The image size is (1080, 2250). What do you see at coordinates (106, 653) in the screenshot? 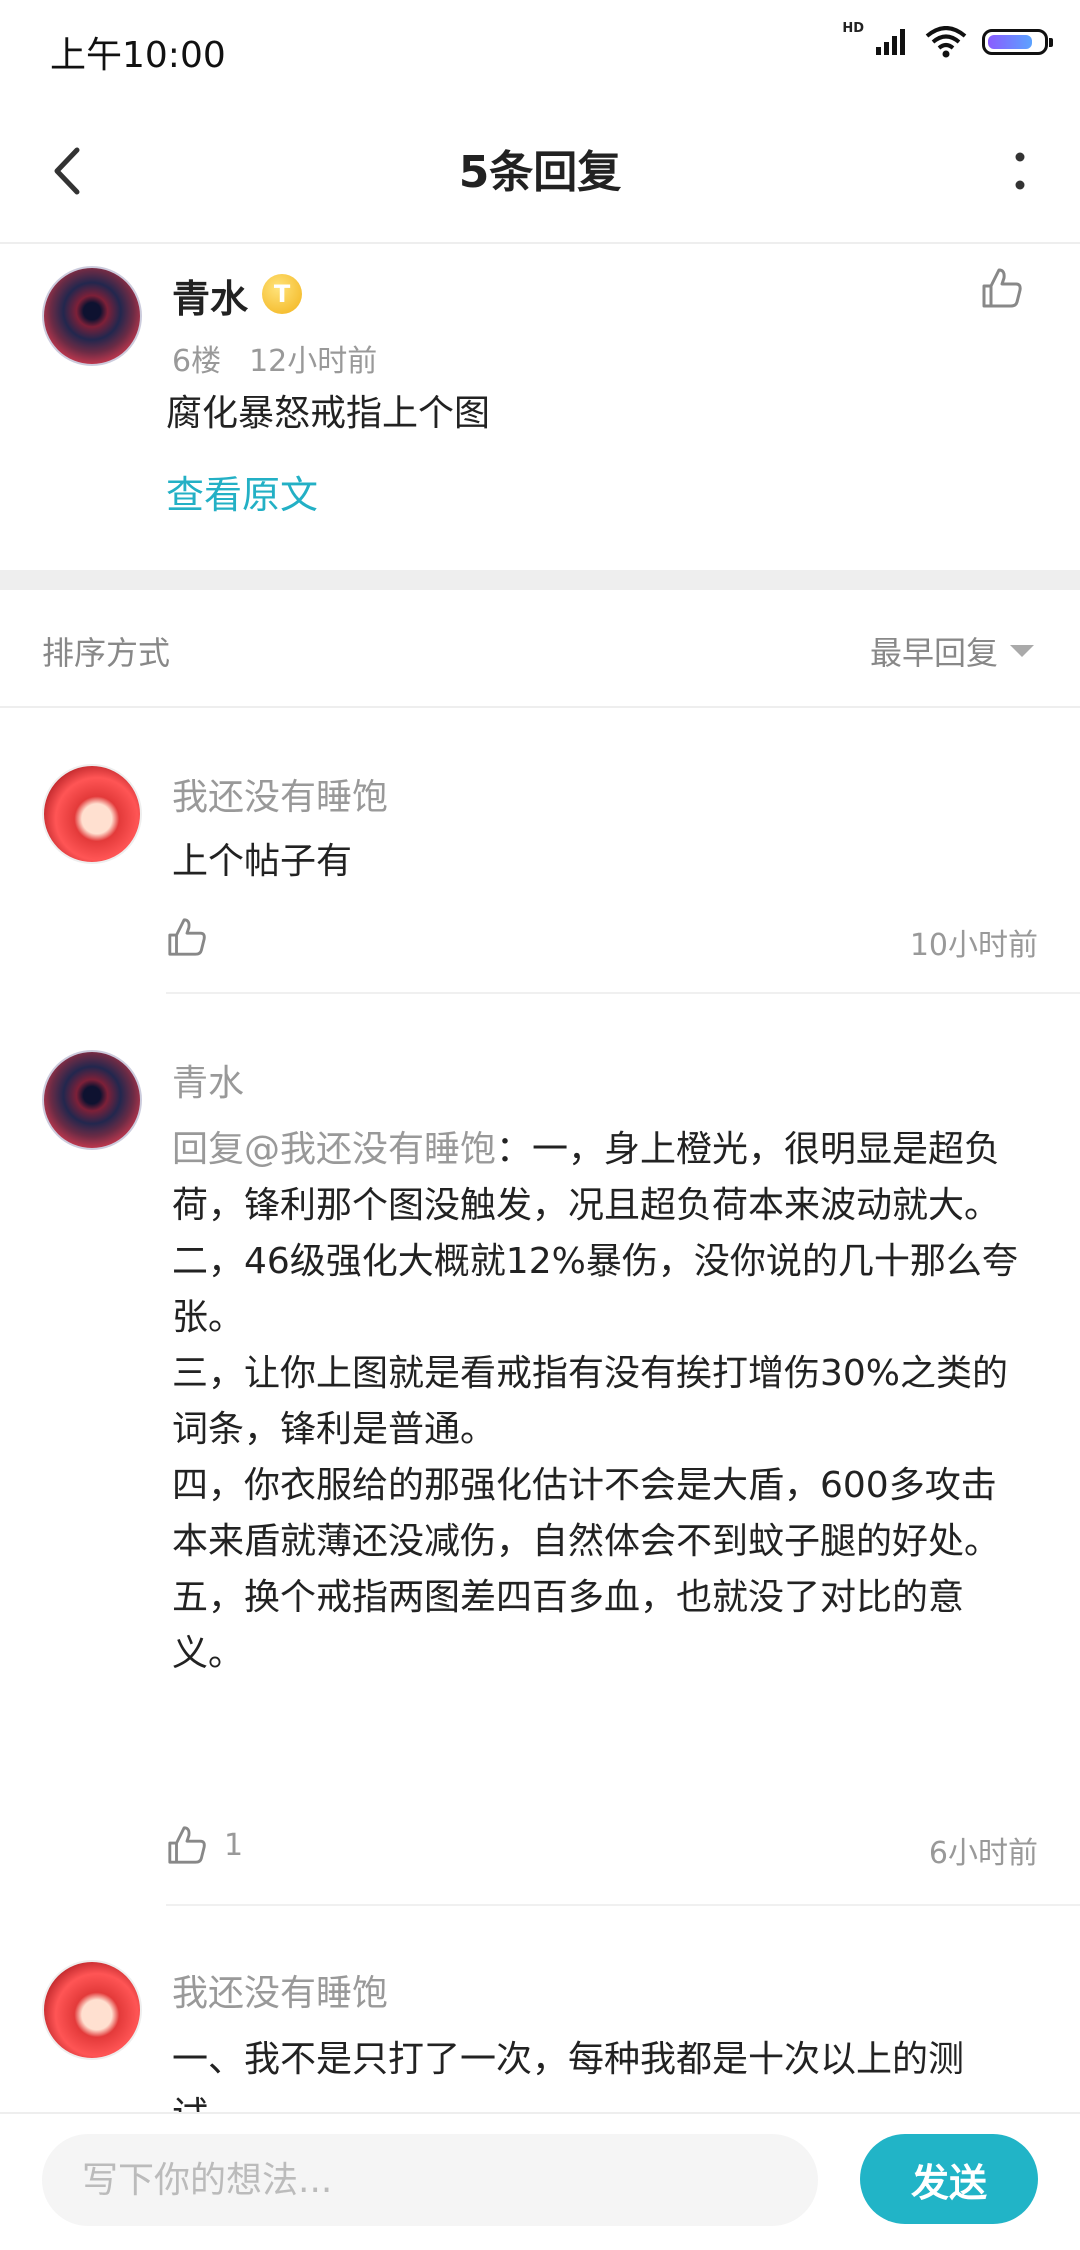
I see `sort-label: 排序方式` at bounding box center [106, 653].